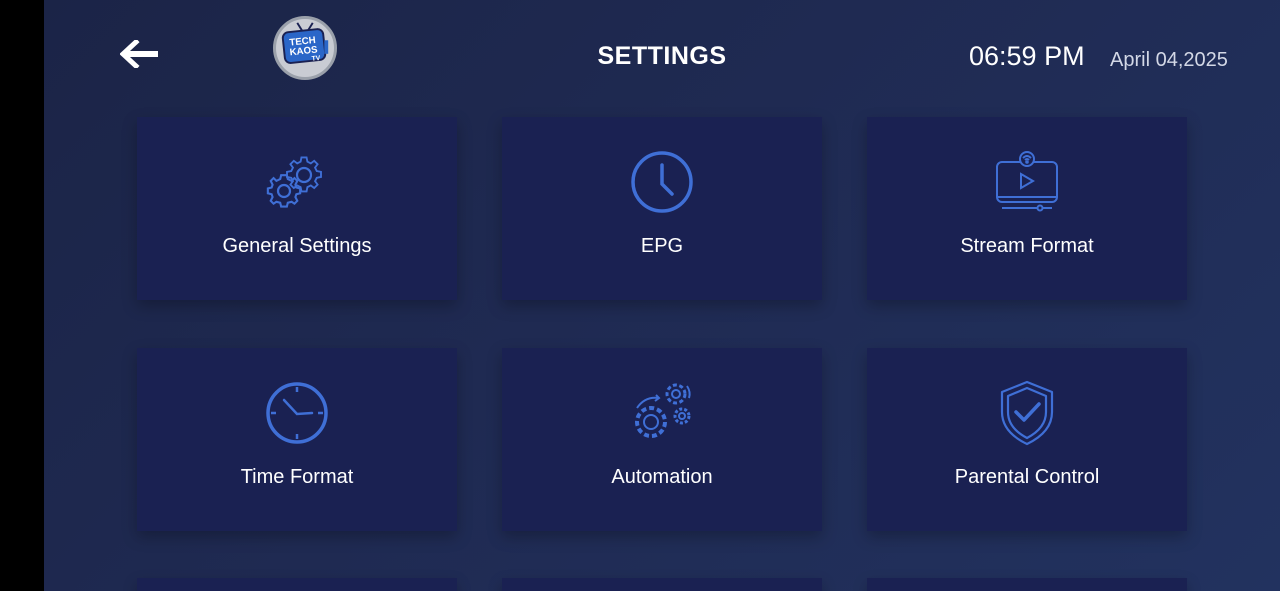 The image size is (1280, 591). What do you see at coordinates (662, 182) in the screenshot?
I see `clock-icon` at bounding box center [662, 182].